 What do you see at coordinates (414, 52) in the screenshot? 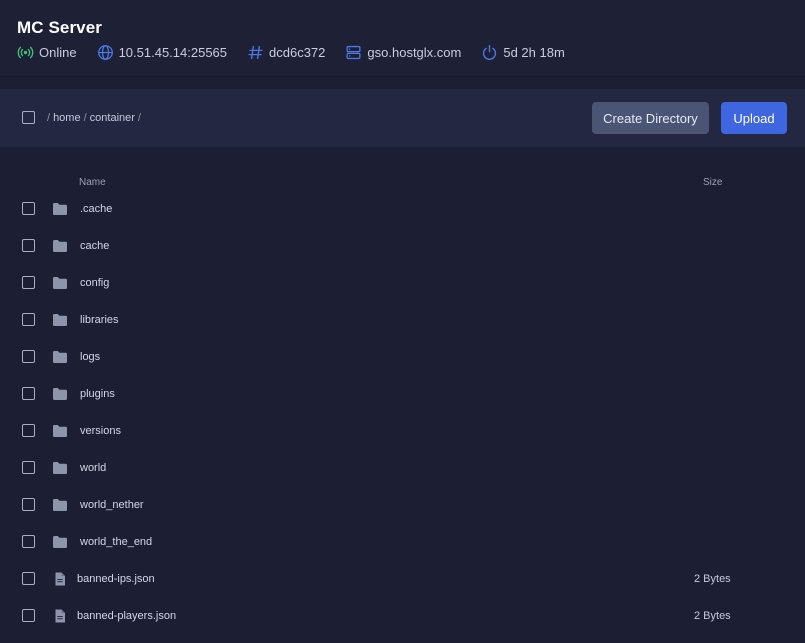
I see `host-text: gso.hostglx.com` at bounding box center [414, 52].